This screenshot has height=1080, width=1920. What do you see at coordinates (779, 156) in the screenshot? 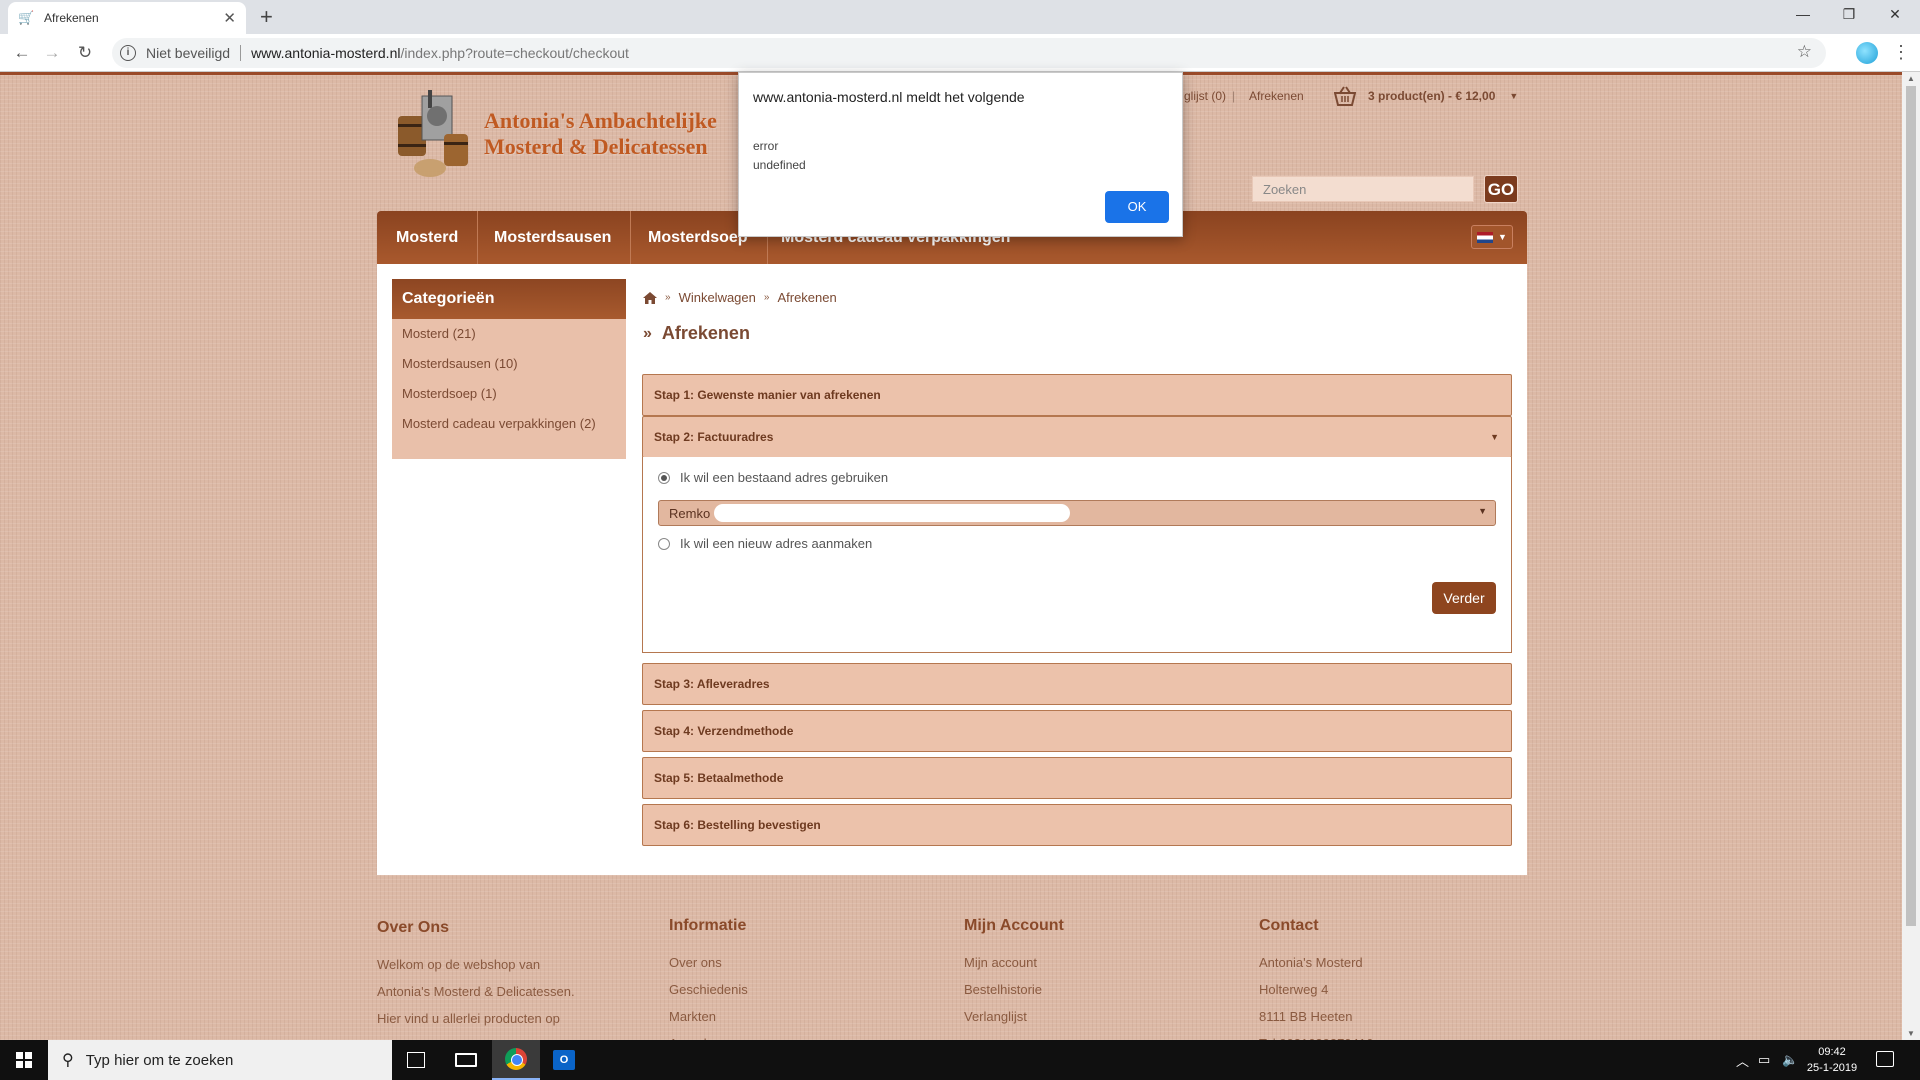
I see `dialog-message: error undefined` at bounding box center [779, 156].